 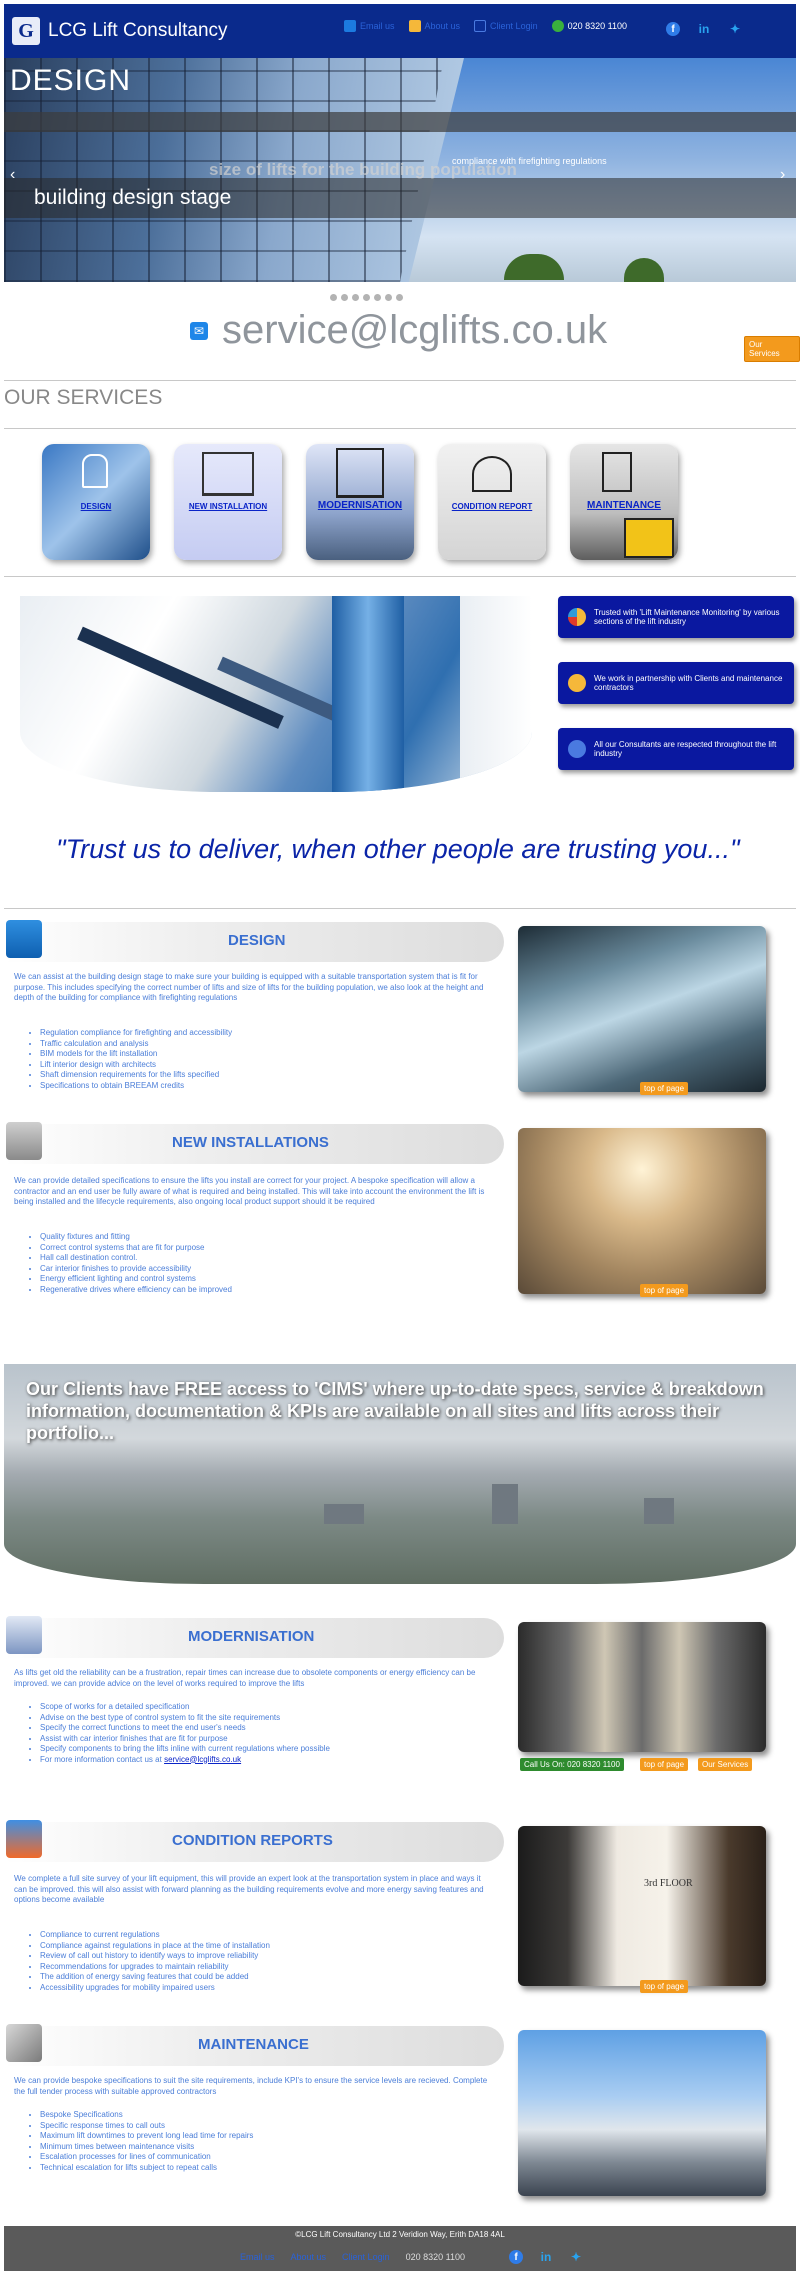 I want to click on contact-email-link: service@lcglifts.co.uk, so click(x=202, y=1759).